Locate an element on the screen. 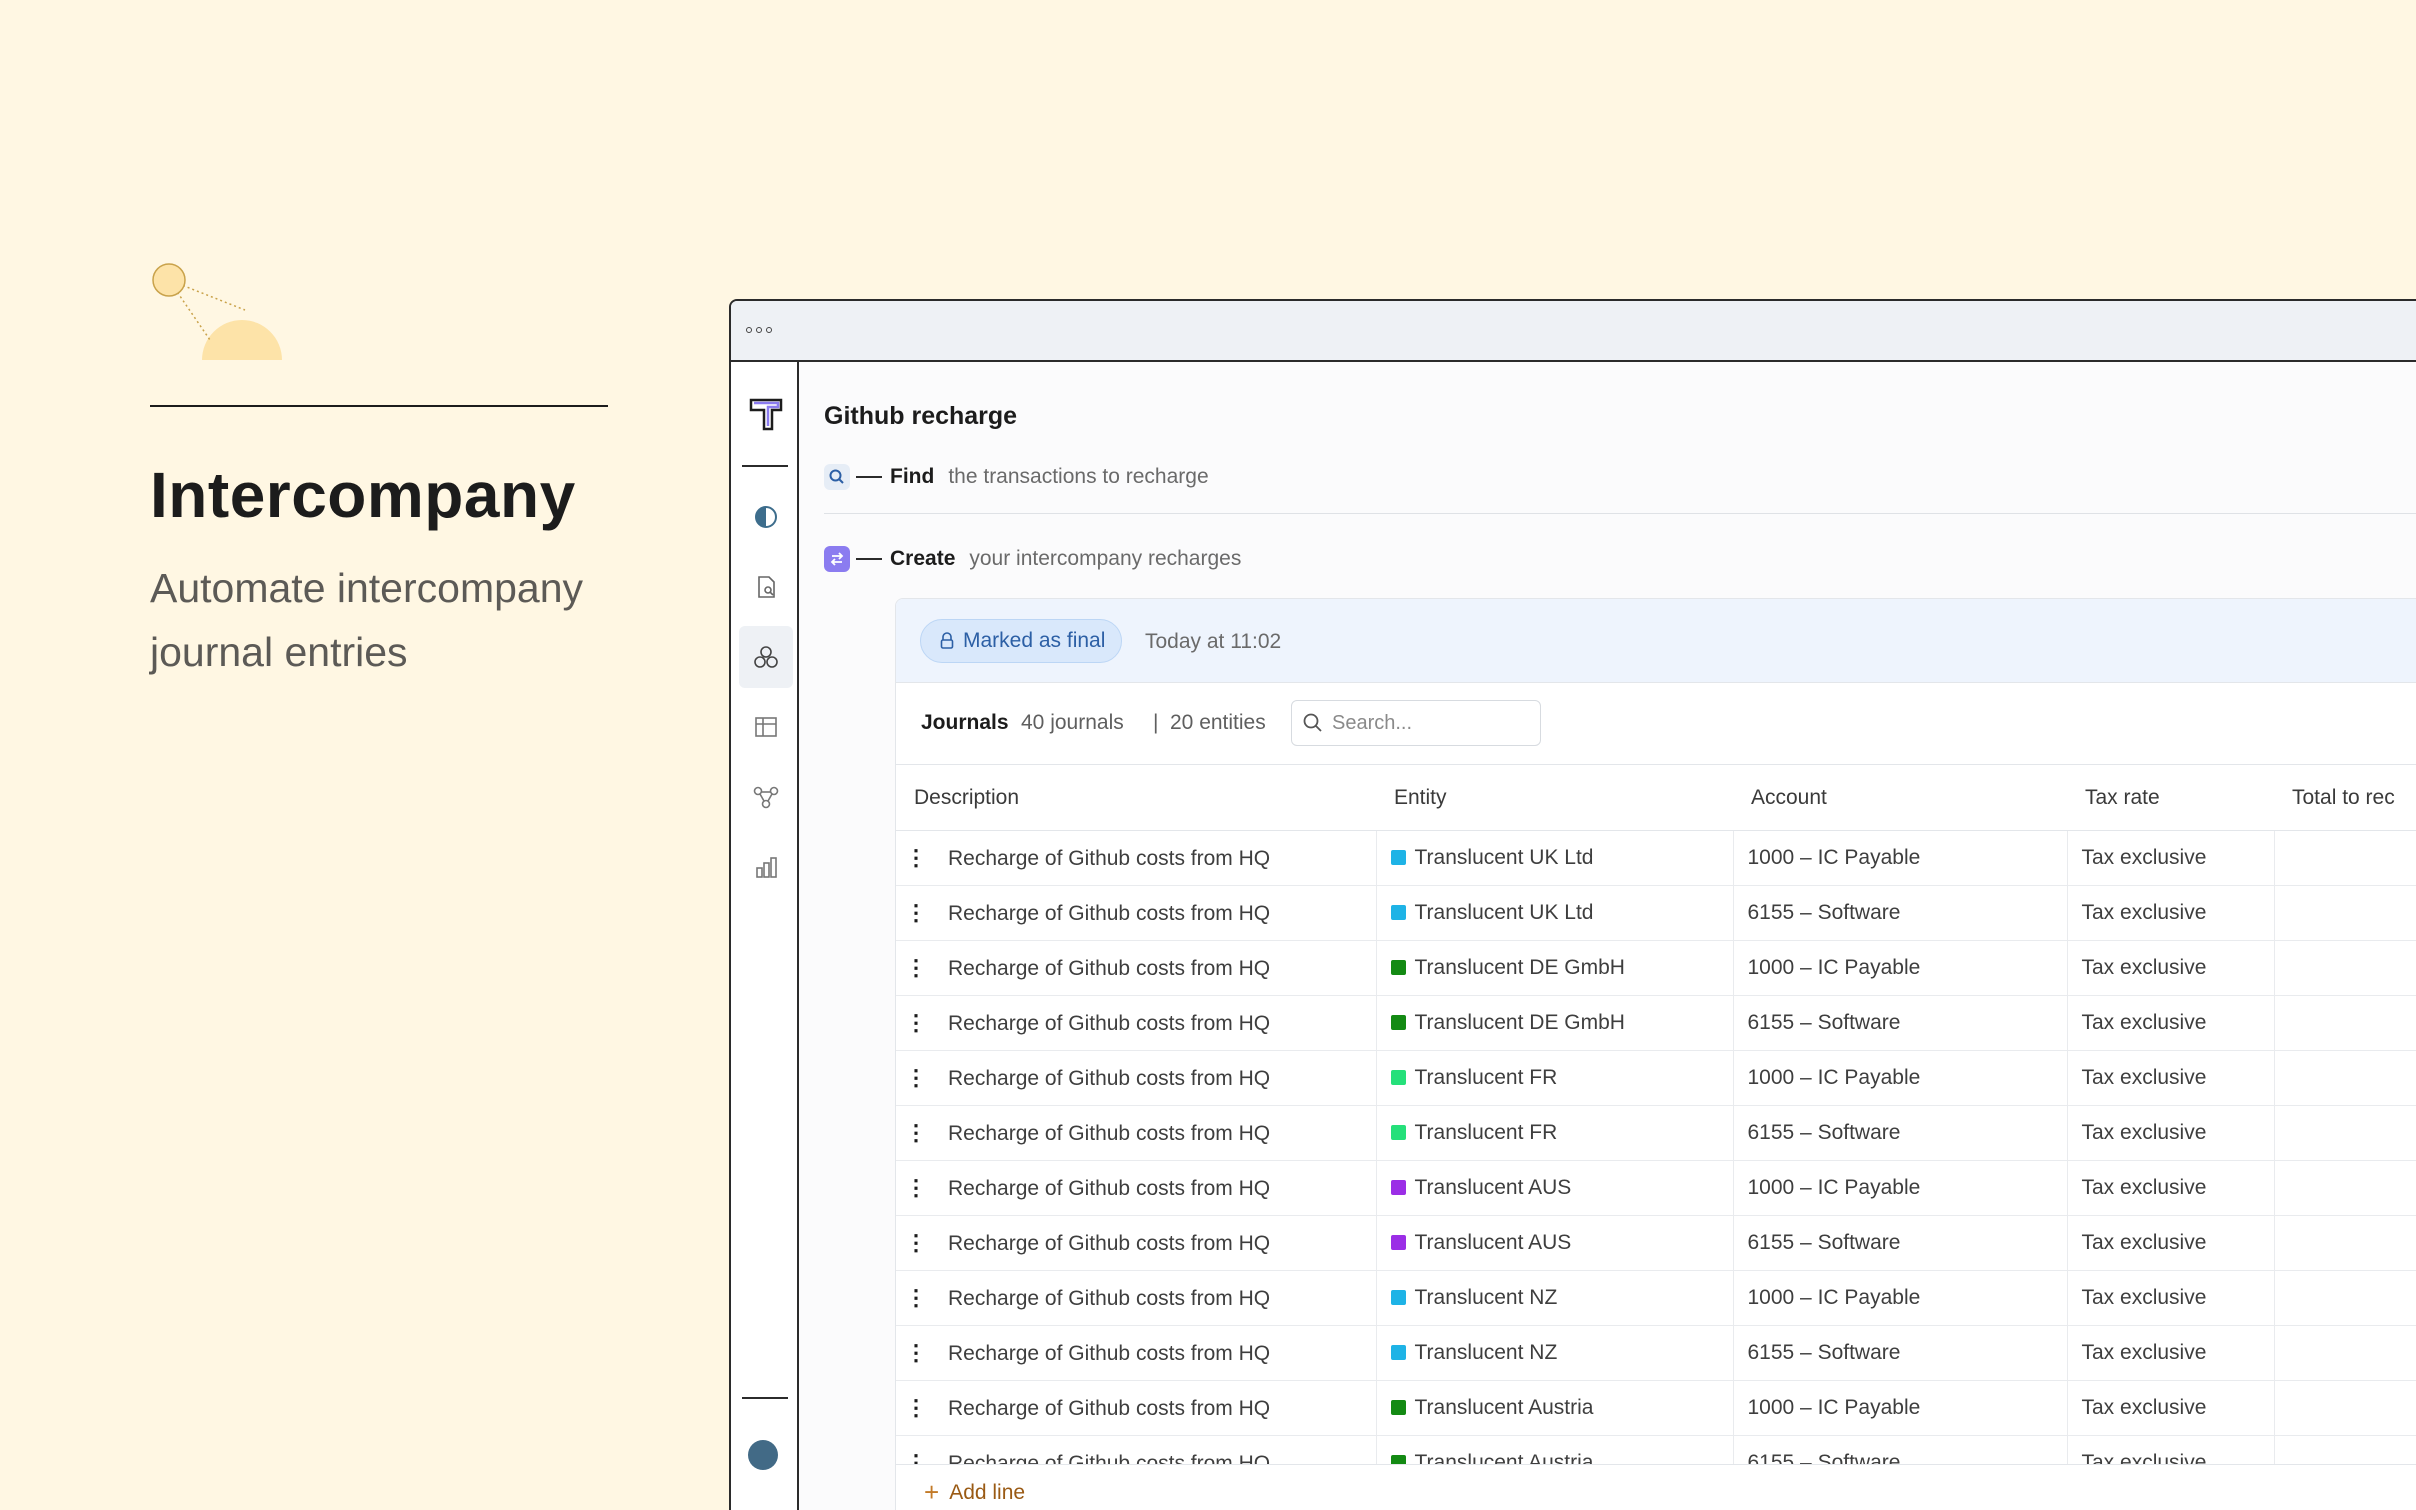 The height and width of the screenshot is (1510, 2416). sidebar-item-overview is located at coordinates (766, 517).